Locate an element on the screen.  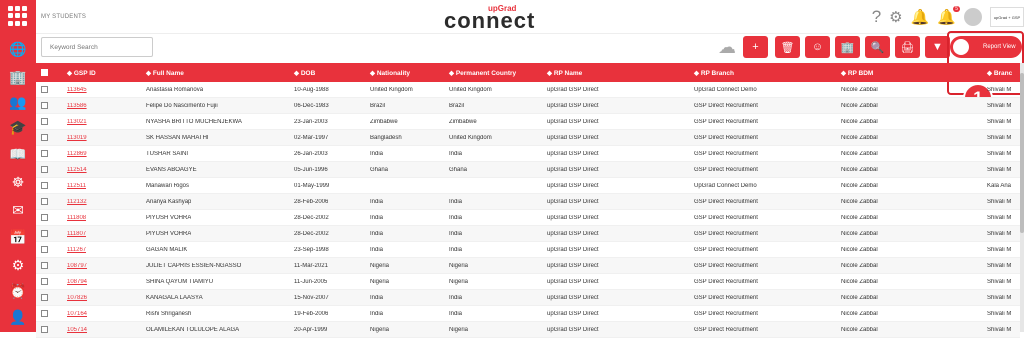
user-button: ☺ is located at coordinates (817, 47).